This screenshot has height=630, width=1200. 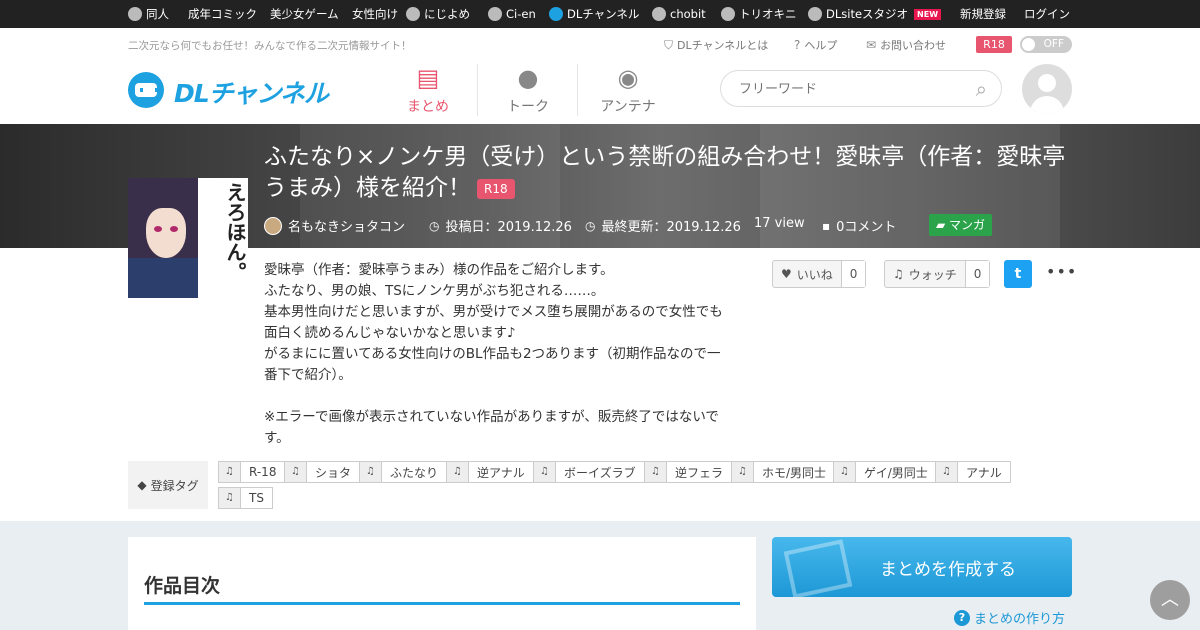 What do you see at coordinates (442, 583) in the screenshot?
I see `table-of-contents: 作品目次` at bounding box center [442, 583].